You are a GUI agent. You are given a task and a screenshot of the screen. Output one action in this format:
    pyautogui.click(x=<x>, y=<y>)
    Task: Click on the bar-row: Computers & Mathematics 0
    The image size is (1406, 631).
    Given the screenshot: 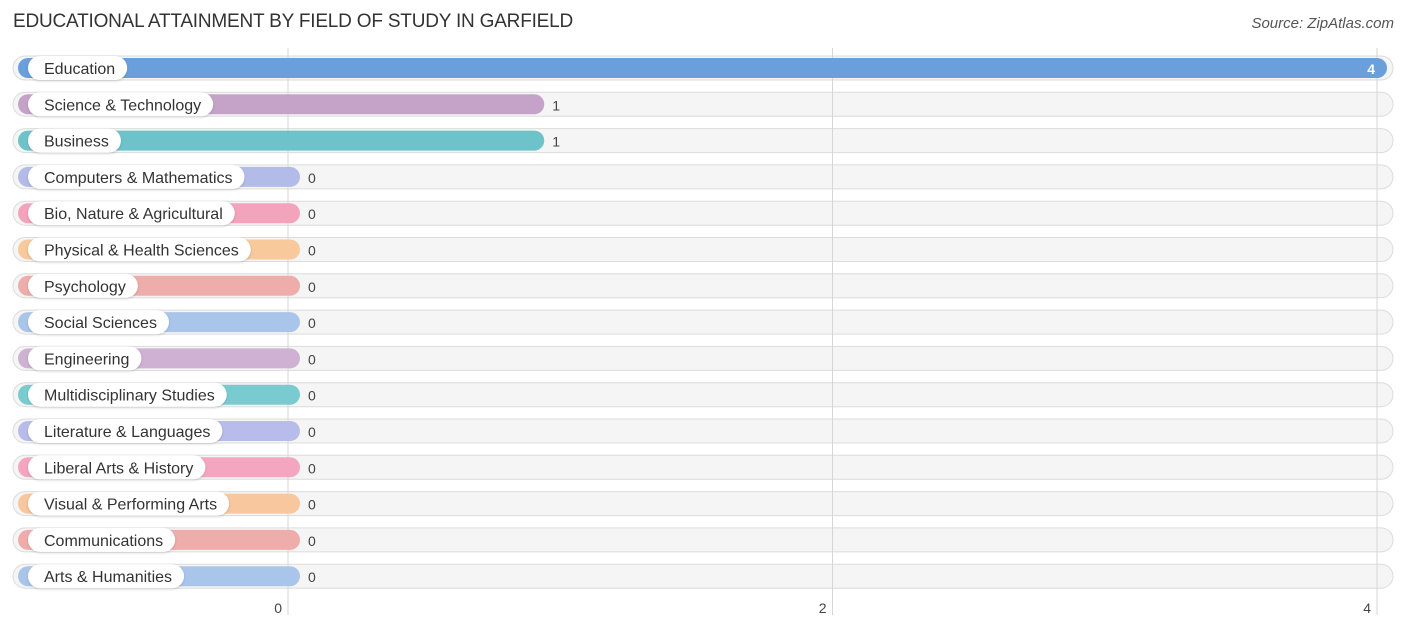 What is the action you would take?
    pyautogui.click(x=167, y=176)
    